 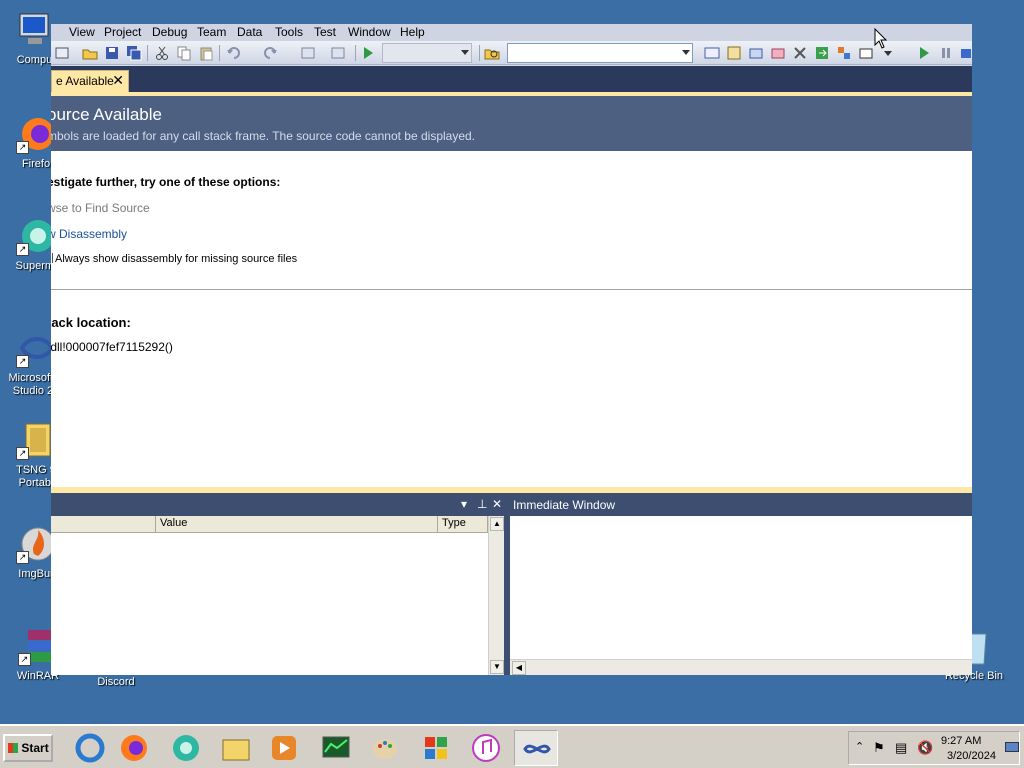 What do you see at coordinates (85, 81) in the screenshot?
I see `tab-label: e Available` at bounding box center [85, 81].